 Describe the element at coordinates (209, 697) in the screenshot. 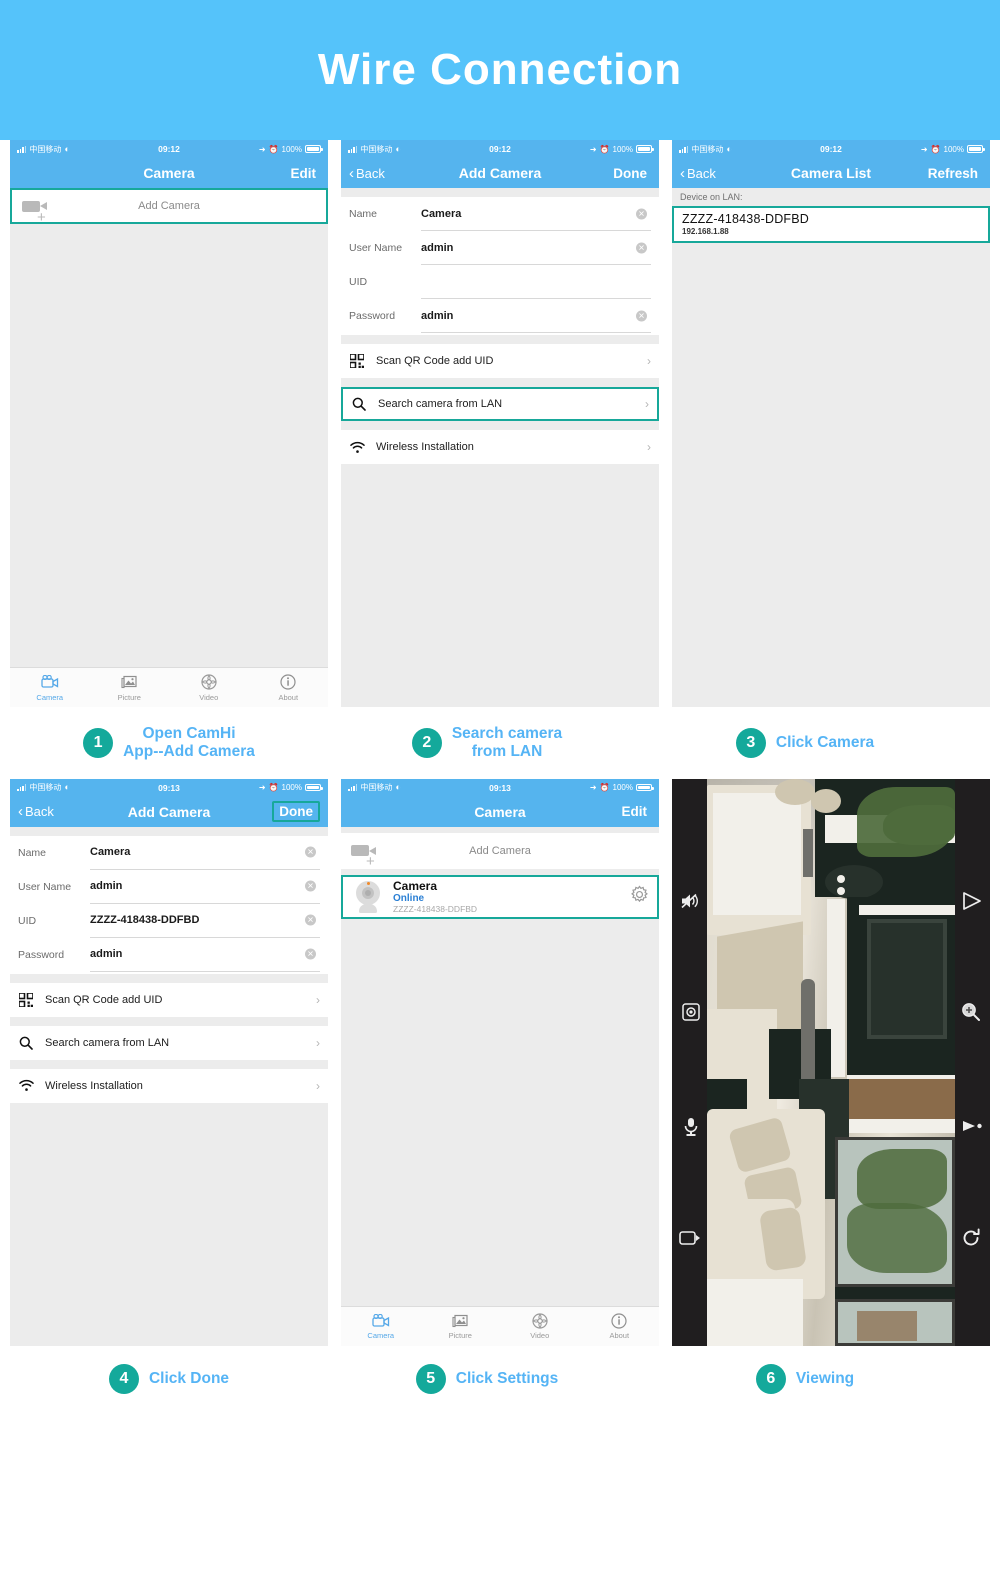

I see `tab-label: Video` at that location.